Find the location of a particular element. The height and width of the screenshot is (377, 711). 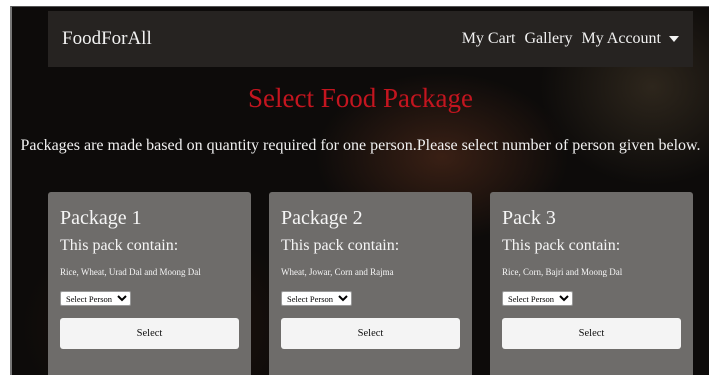

package-title: Package 2 is located at coordinates (322, 218).